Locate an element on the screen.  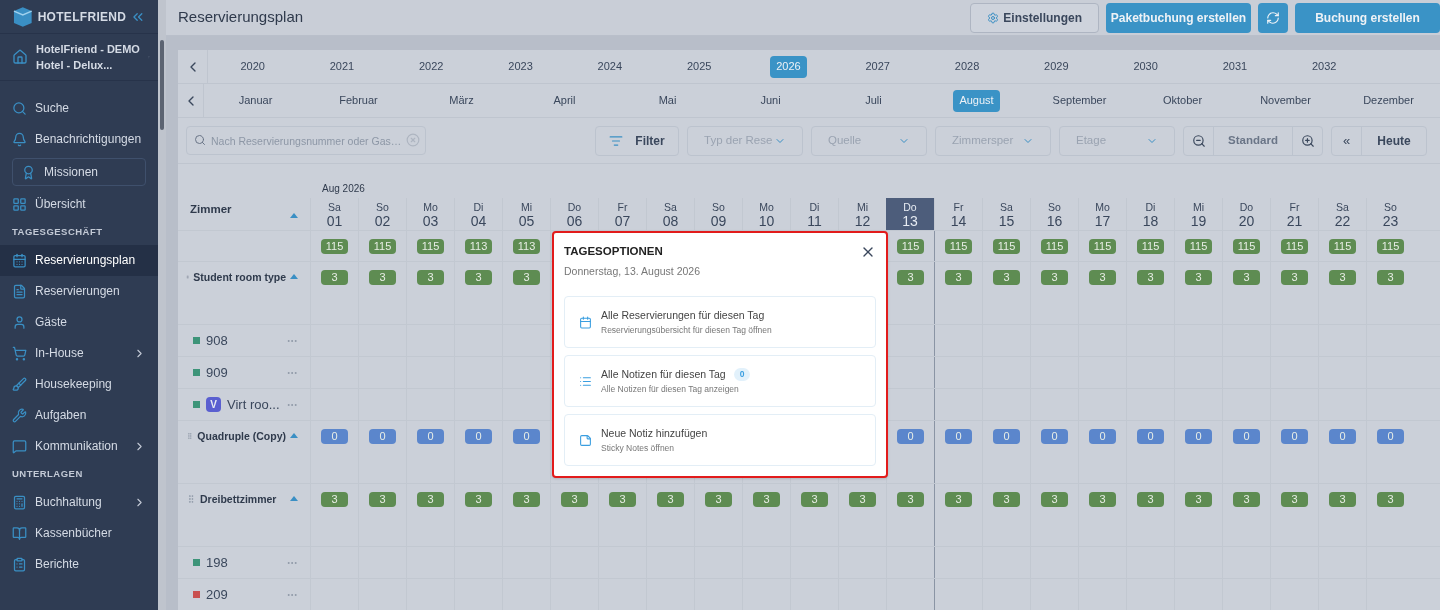
day-header: Di 11 is located at coordinates (814, 214).